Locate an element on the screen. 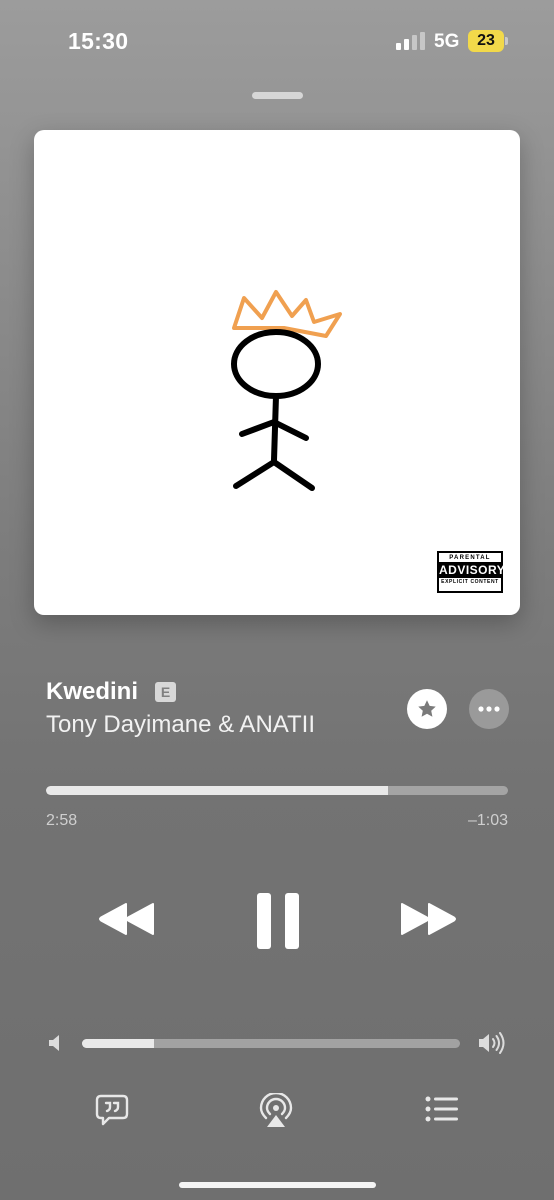 This screenshot has height=1200, width=554. network-type: 5G is located at coordinates (447, 41).